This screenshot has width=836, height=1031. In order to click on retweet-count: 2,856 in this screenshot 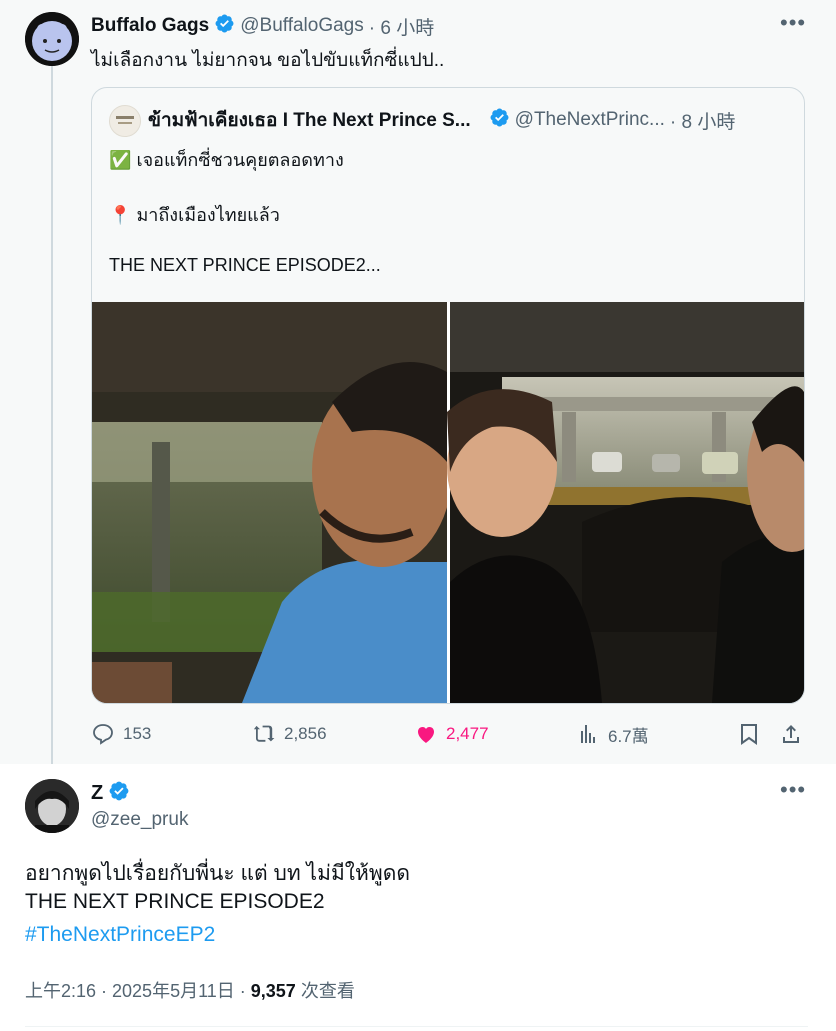, I will do `click(305, 733)`.